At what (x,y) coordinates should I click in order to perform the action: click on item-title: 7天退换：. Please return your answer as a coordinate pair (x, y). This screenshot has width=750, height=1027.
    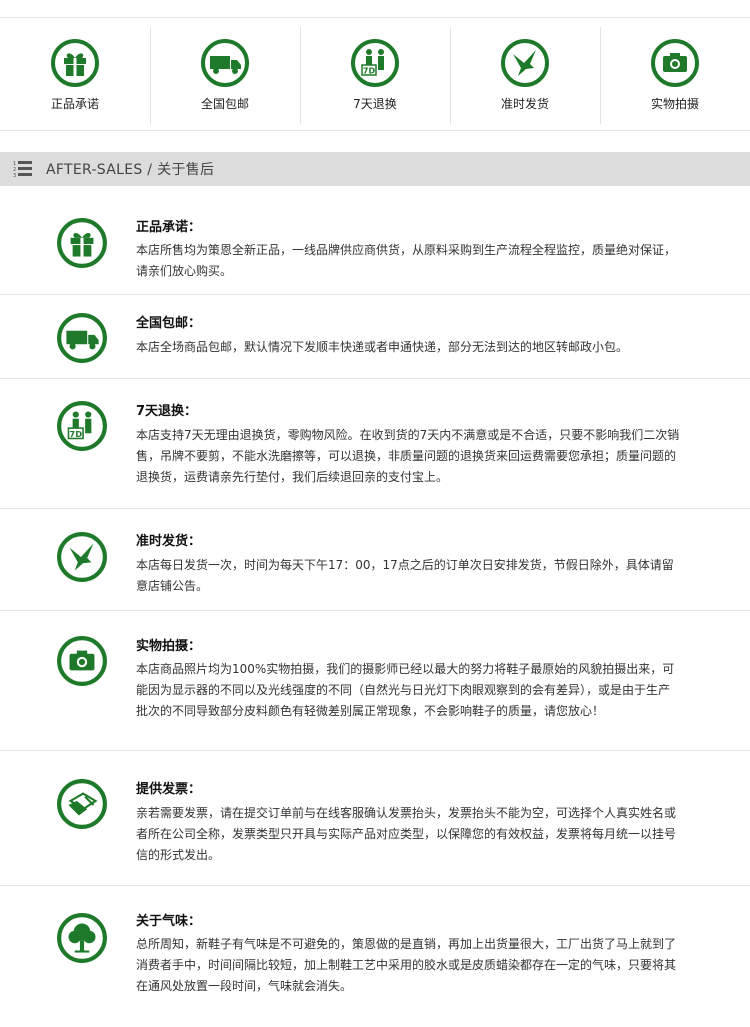
    Looking at the image, I should click on (167, 411).